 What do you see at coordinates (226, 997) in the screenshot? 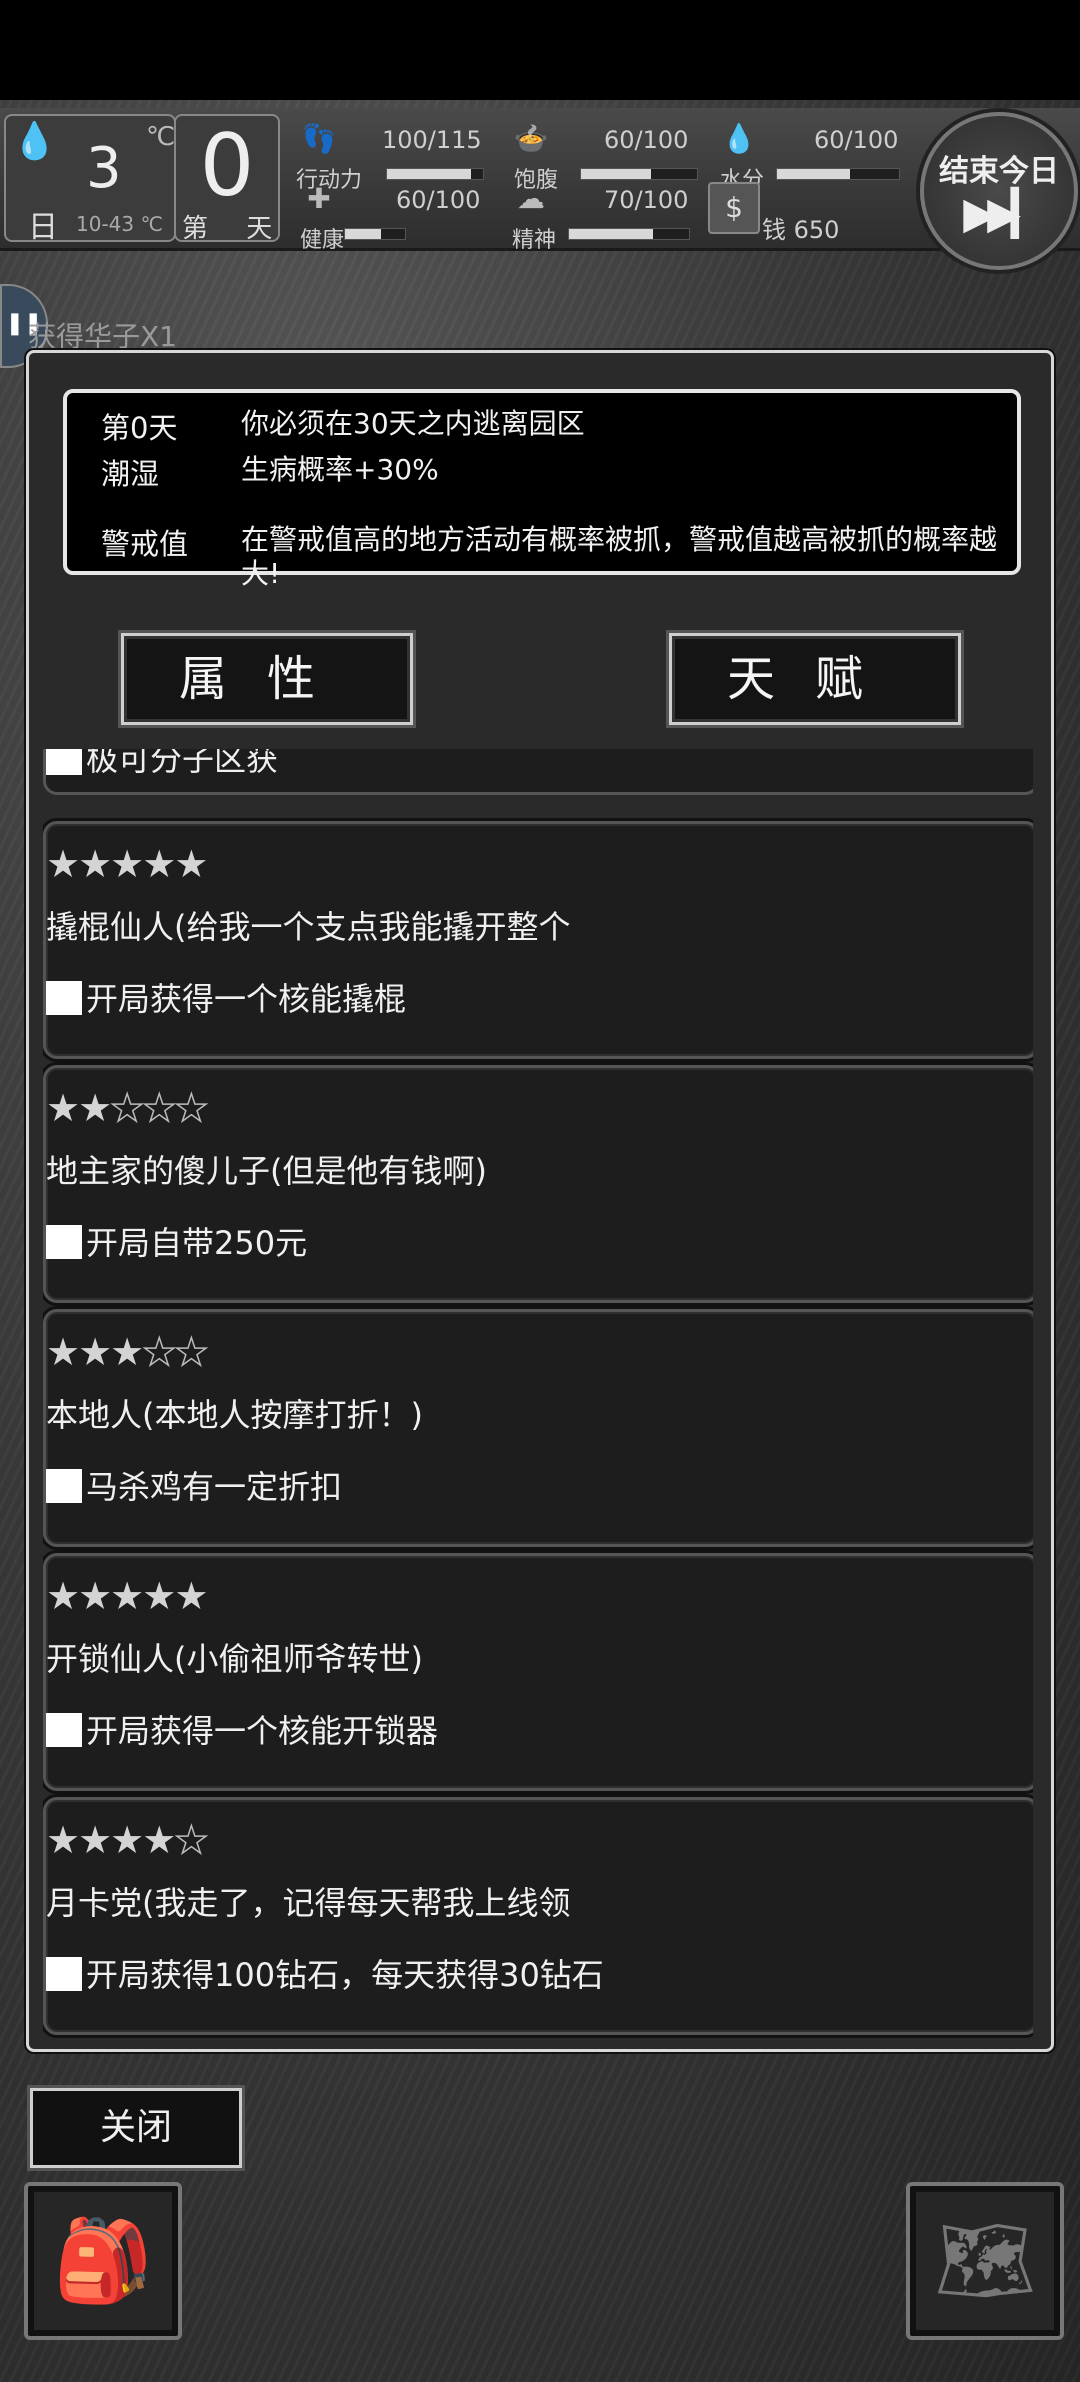
I see `talent-effect: 开局获得一个核能撬棍` at bounding box center [226, 997].